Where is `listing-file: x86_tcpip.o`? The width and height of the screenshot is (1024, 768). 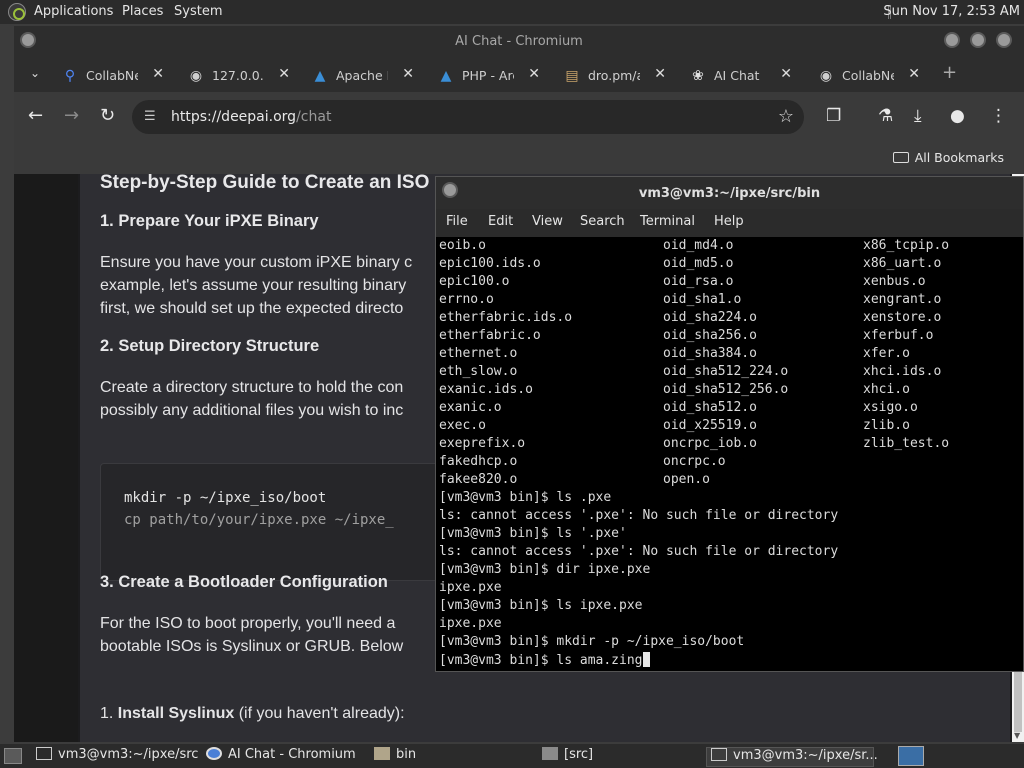
listing-file: x86_tcpip.o is located at coordinates (906, 245).